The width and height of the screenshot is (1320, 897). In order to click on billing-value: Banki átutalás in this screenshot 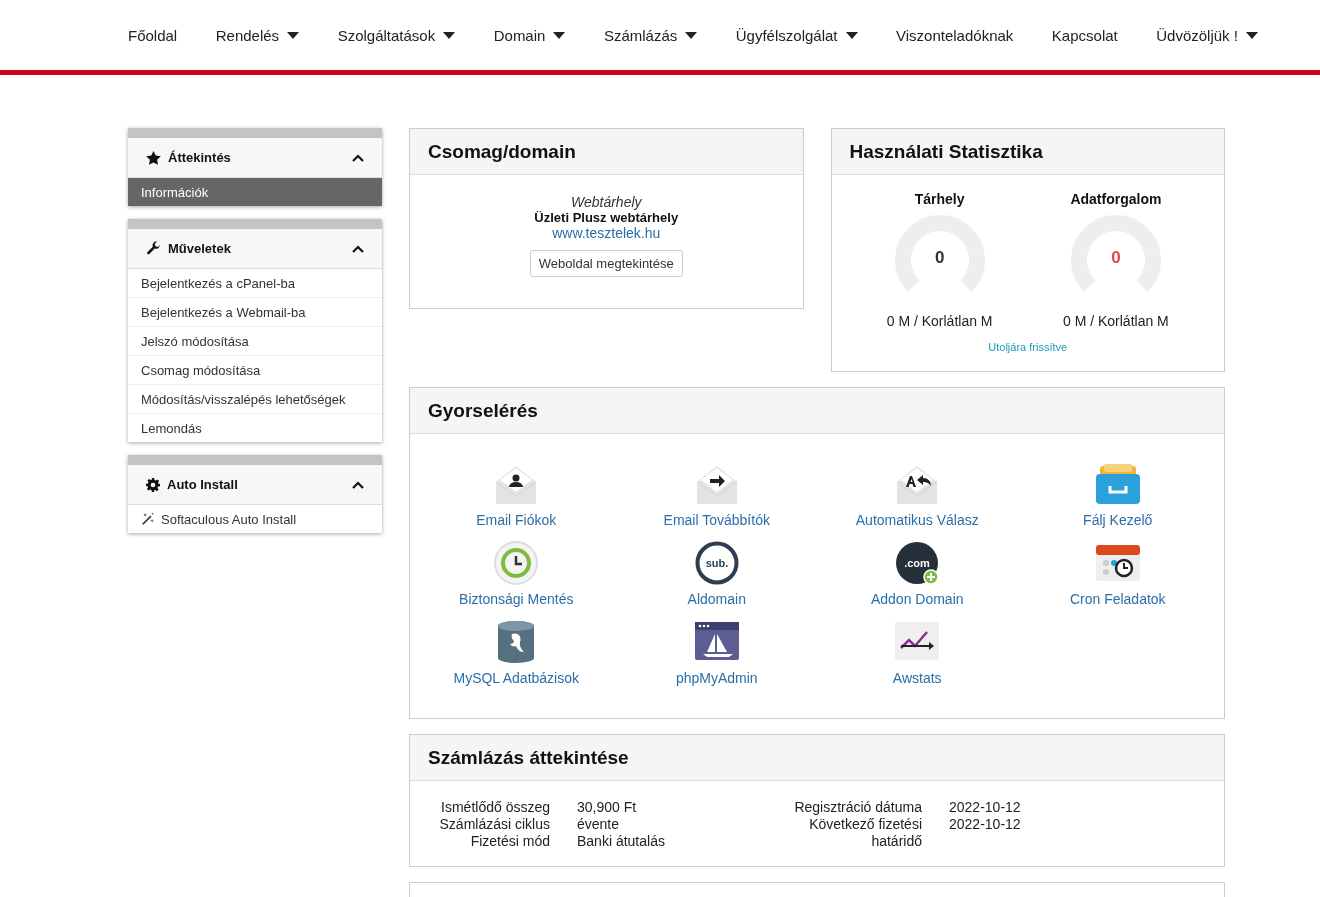, I will do `click(621, 841)`.